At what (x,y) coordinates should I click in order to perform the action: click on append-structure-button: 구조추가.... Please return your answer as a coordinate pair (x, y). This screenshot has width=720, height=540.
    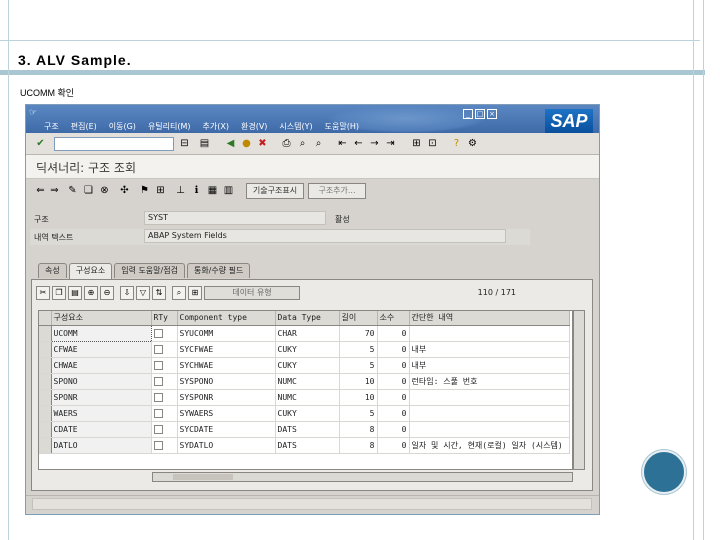
    Looking at the image, I should click on (337, 191).